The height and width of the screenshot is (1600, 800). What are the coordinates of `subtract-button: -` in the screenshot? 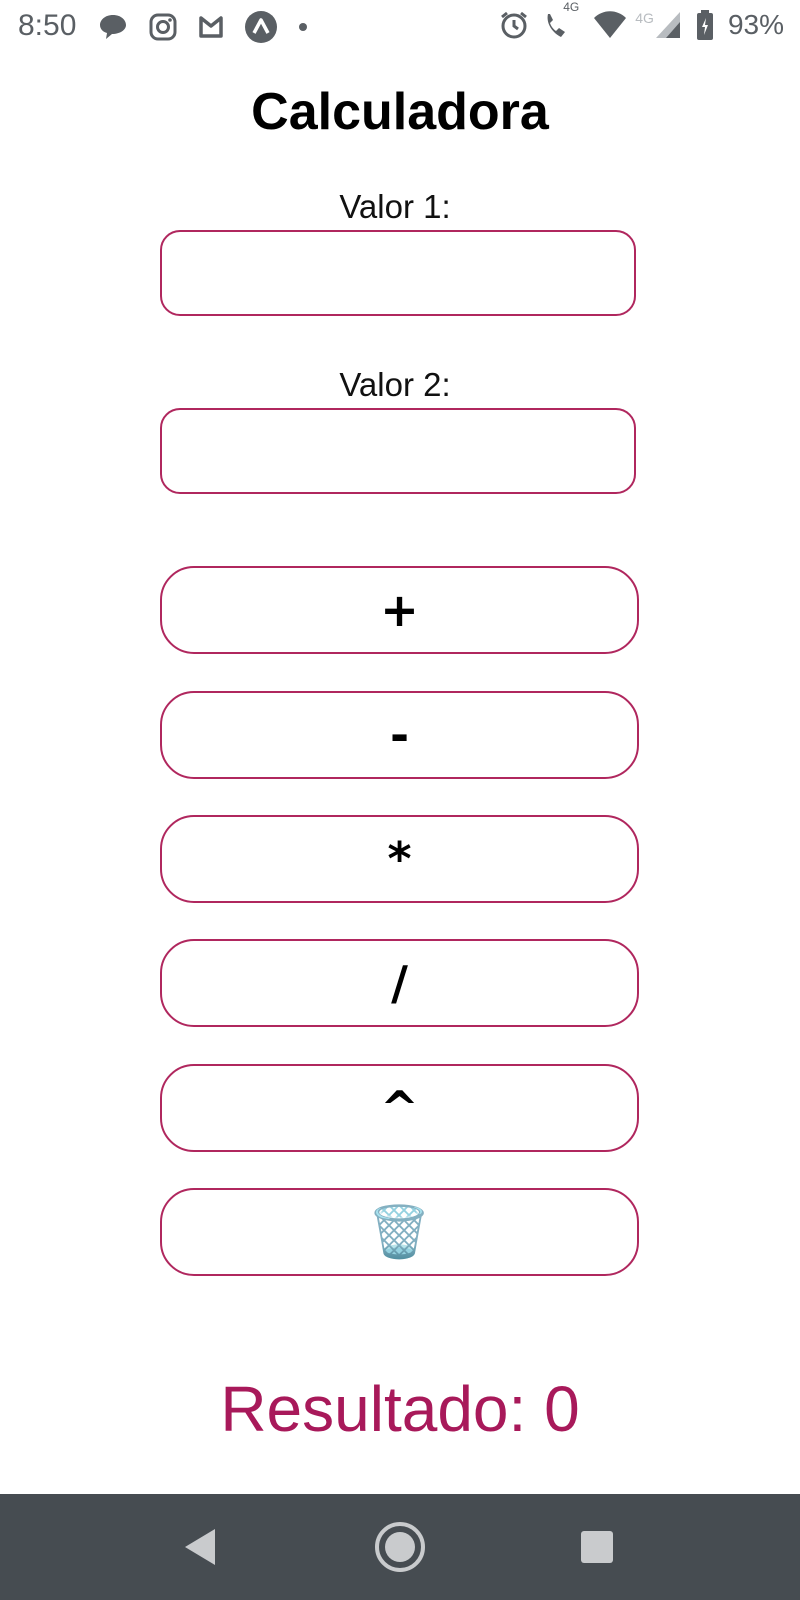 It's located at (399, 735).